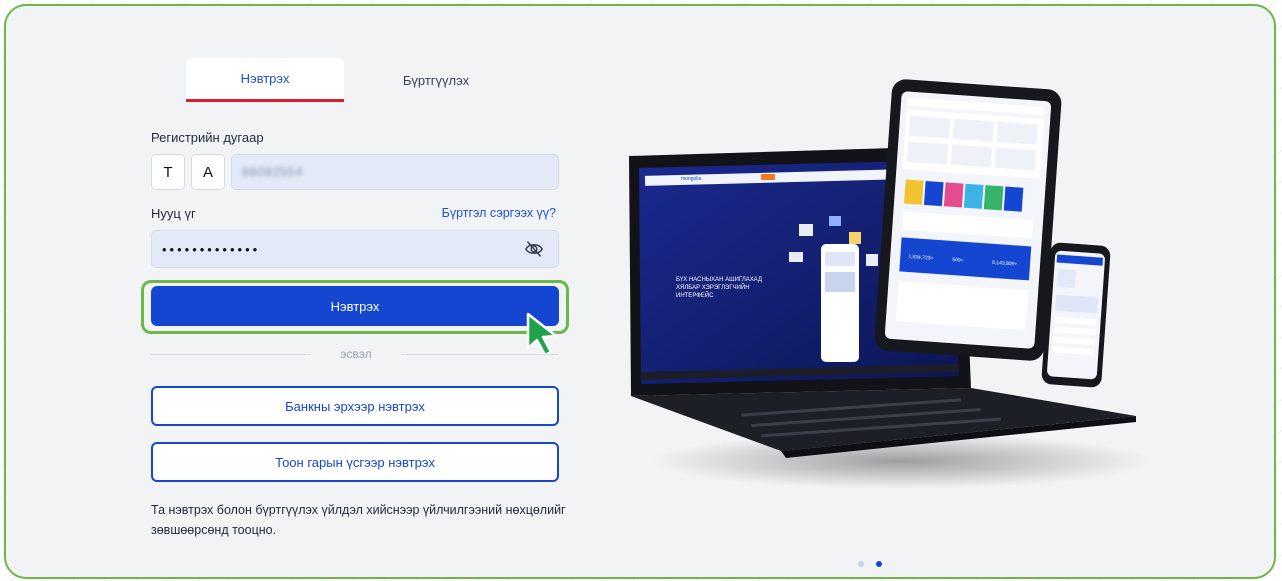  I want to click on divider-left, so click(231, 354).